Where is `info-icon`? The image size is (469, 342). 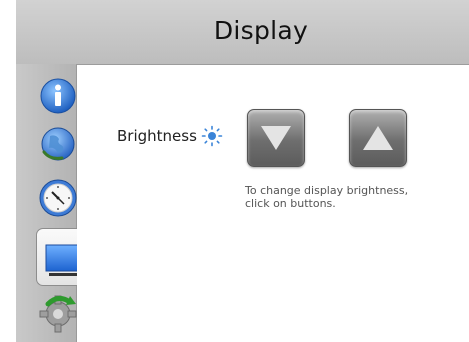
info-icon is located at coordinates (58, 96).